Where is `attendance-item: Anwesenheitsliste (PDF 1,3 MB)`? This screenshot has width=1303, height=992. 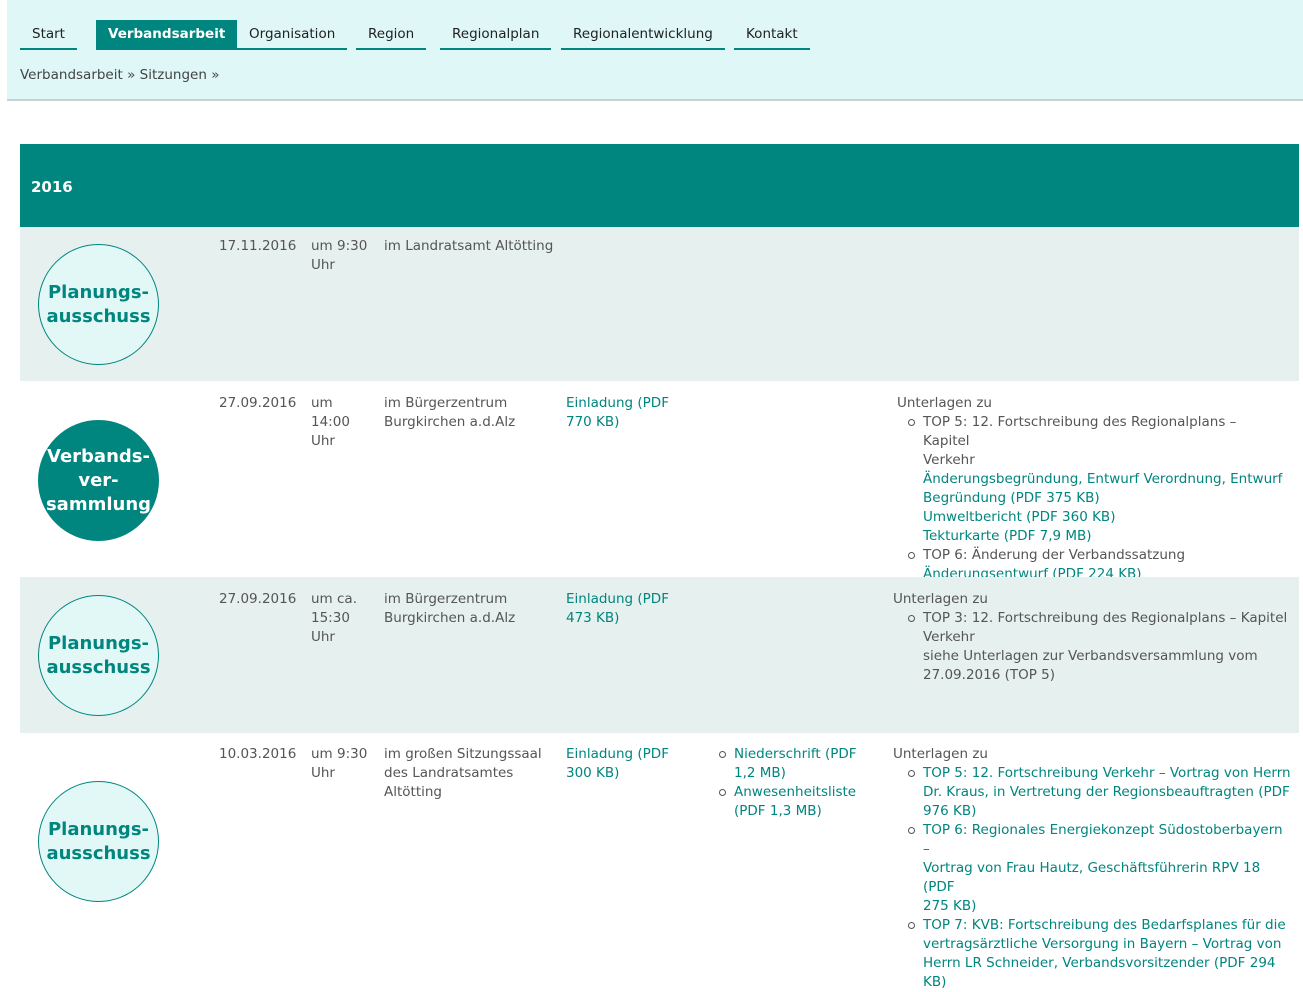 attendance-item: Anwesenheitsliste (PDF 1,3 MB) is located at coordinates (799, 802).